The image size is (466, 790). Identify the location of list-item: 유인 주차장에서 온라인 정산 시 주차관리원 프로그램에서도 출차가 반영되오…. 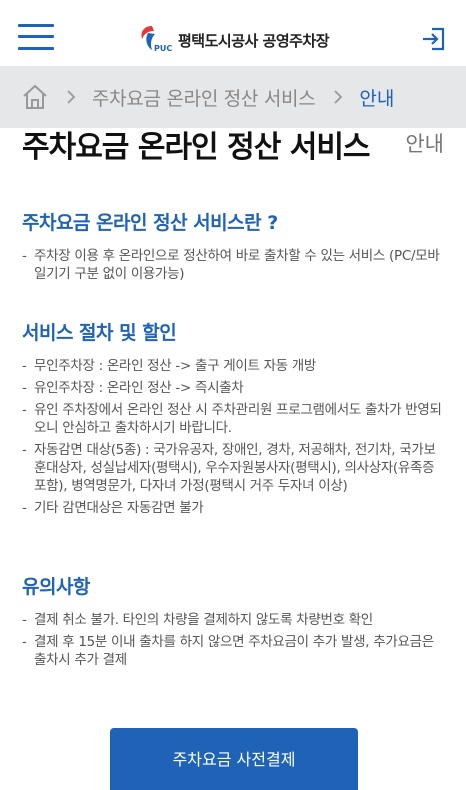
(232, 419).